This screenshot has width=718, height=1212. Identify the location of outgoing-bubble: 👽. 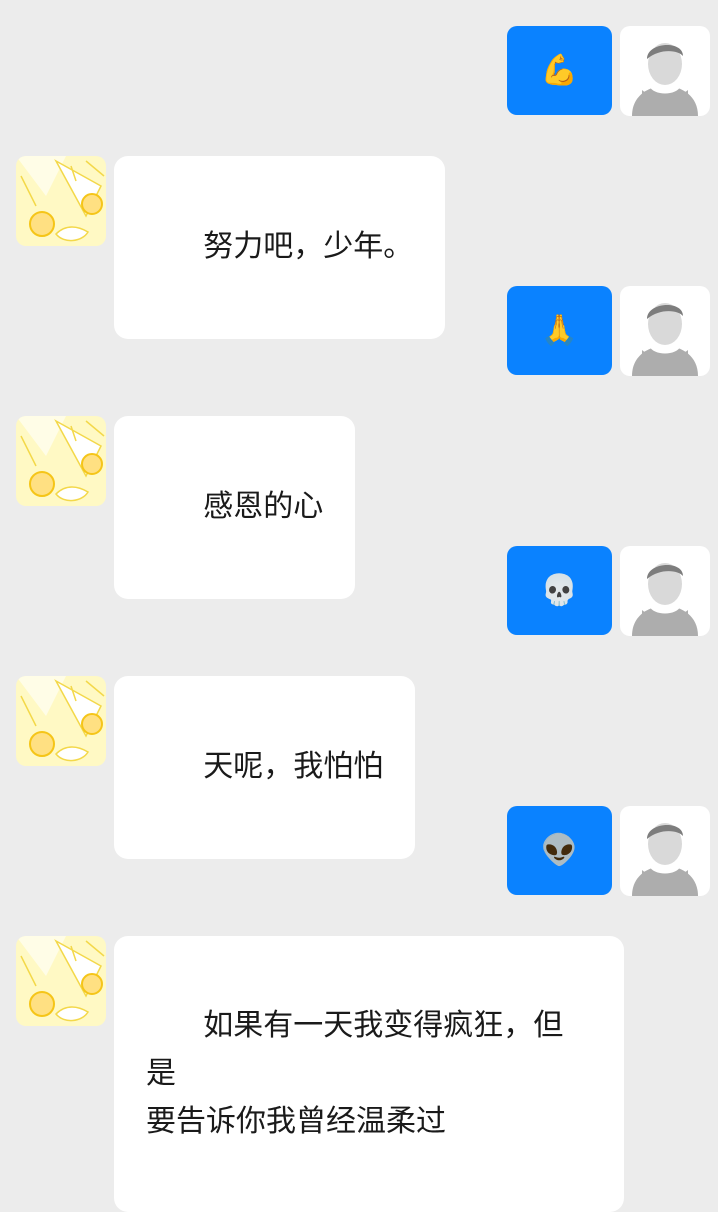
(559, 850).